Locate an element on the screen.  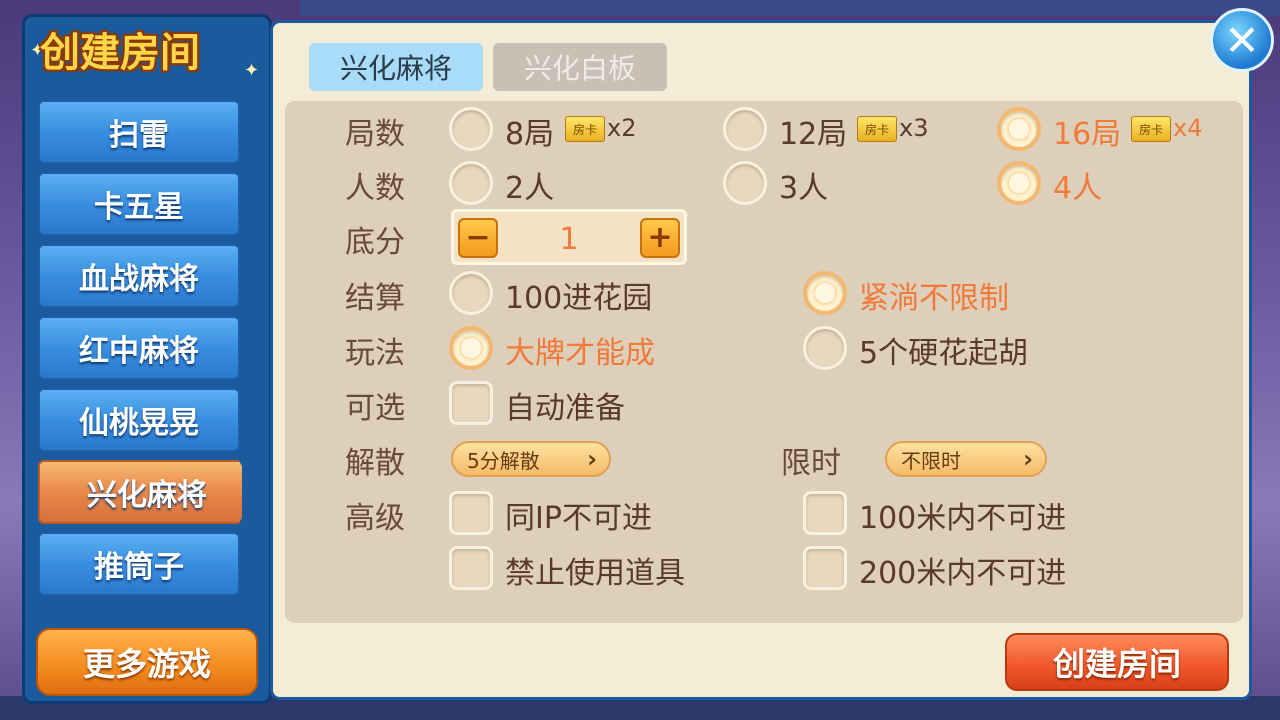
option-players-3: 3人 is located at coordinates (804, 188).